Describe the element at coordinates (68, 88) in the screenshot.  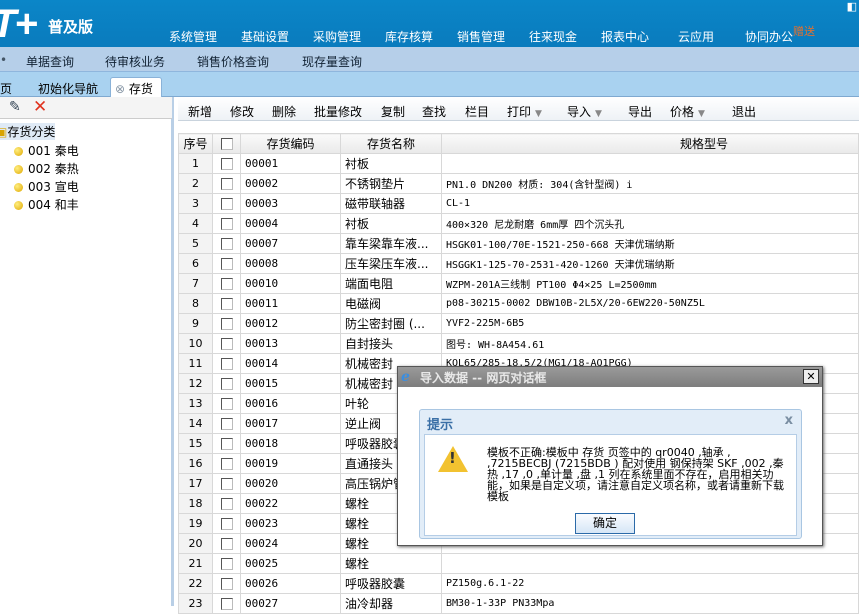
I see `tab-init-guide: 初始化导航` at that location.